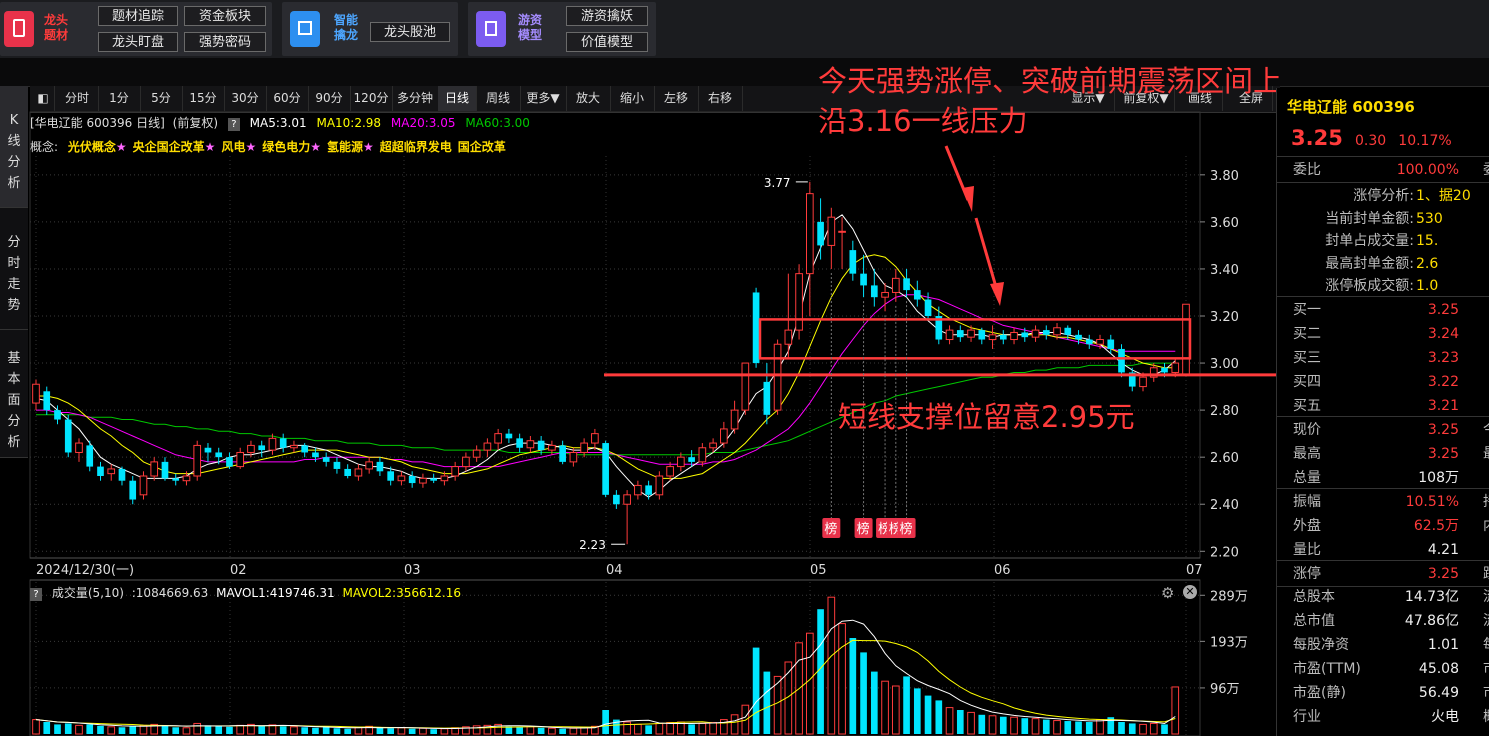 The height and width of the screenshot is (736, 1489). Describe the element at coordinates (987, 256) in the screenshot. I see `arrow-line` at that location.